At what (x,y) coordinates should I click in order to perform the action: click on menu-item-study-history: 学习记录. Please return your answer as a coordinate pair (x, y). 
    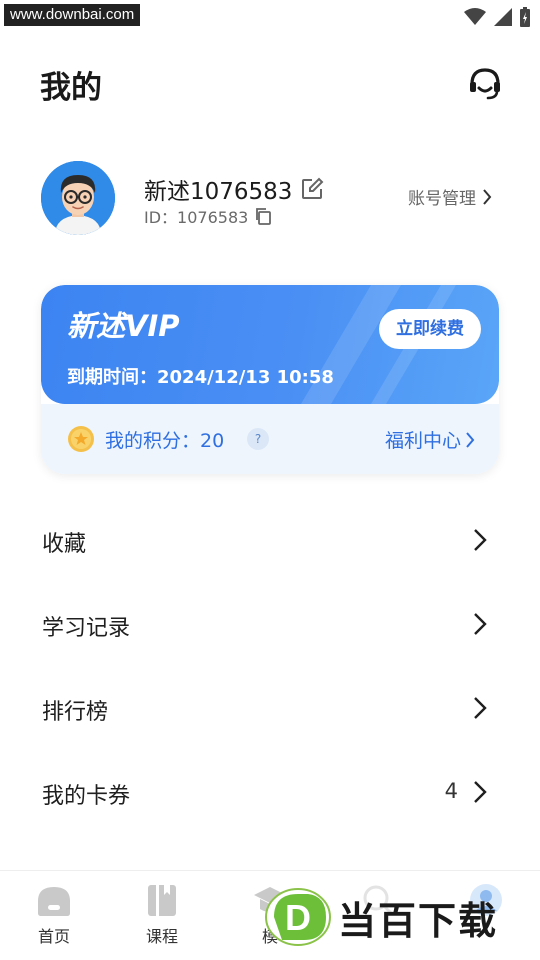
    Looking at the image, I should click on (270, 624).